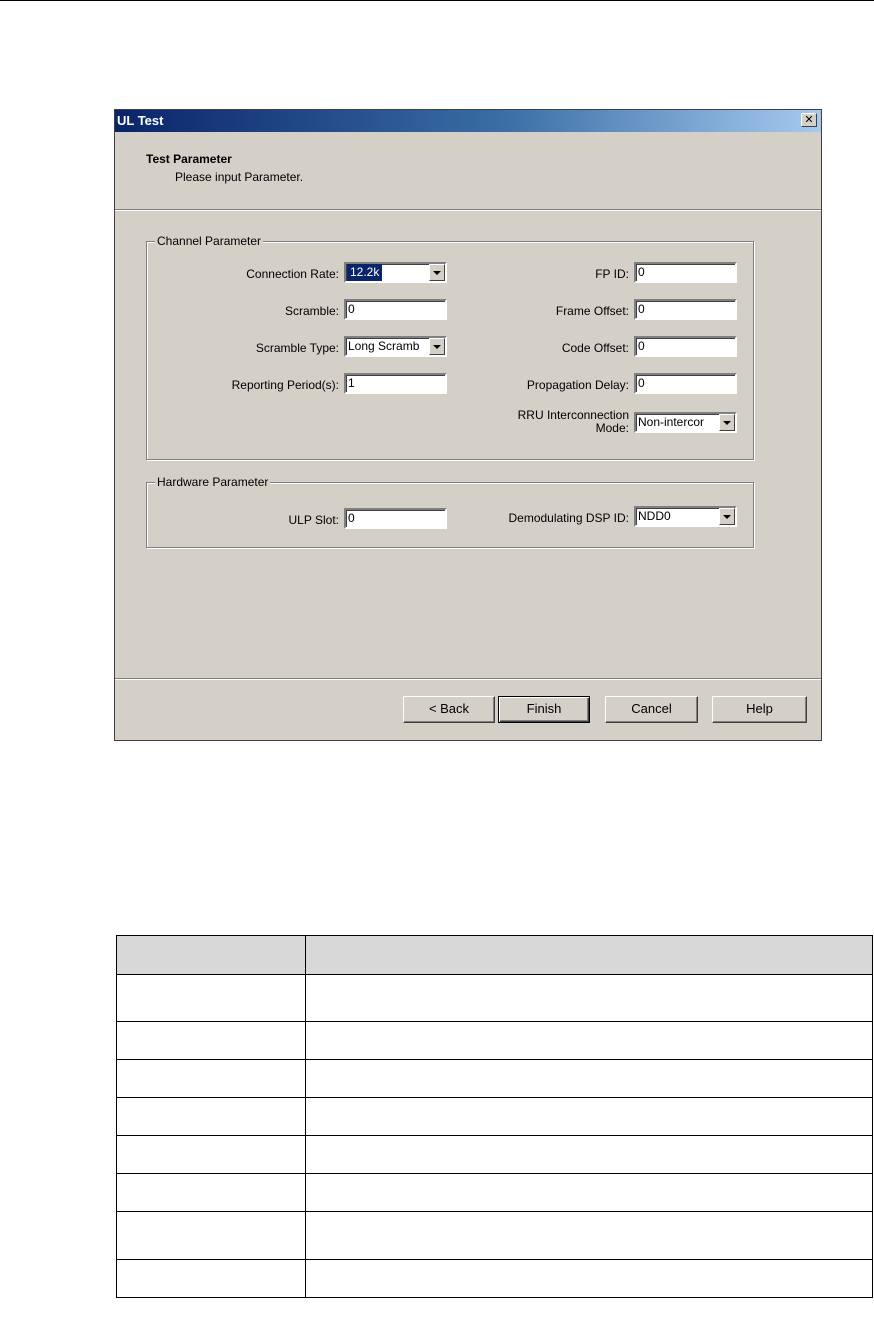  What do you see at coordinates (685, 516) in the screenshot?
I see `dsp-id-select: NDD0` at bounding box center [685, 516].